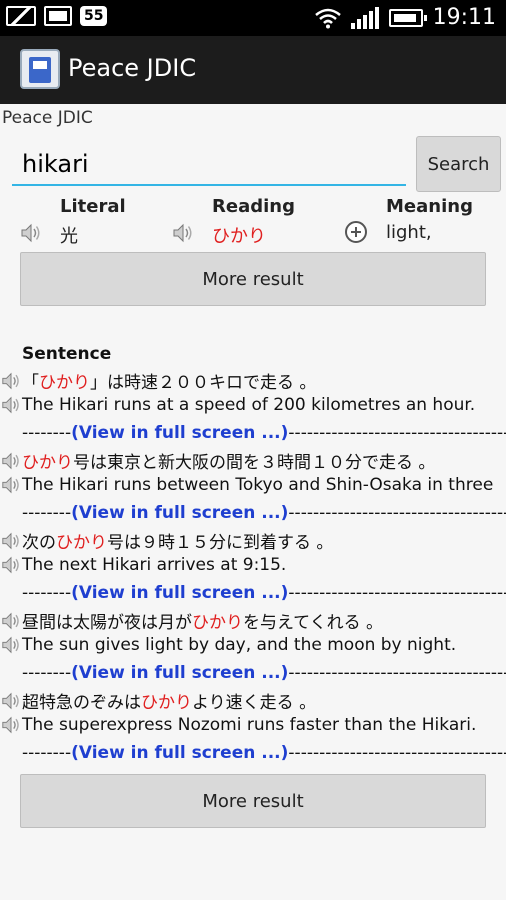  What do you see at coordinates (39, 543) in the screenshot?
I see `jp-prefix: 次の` at bounding box center [39, 543].